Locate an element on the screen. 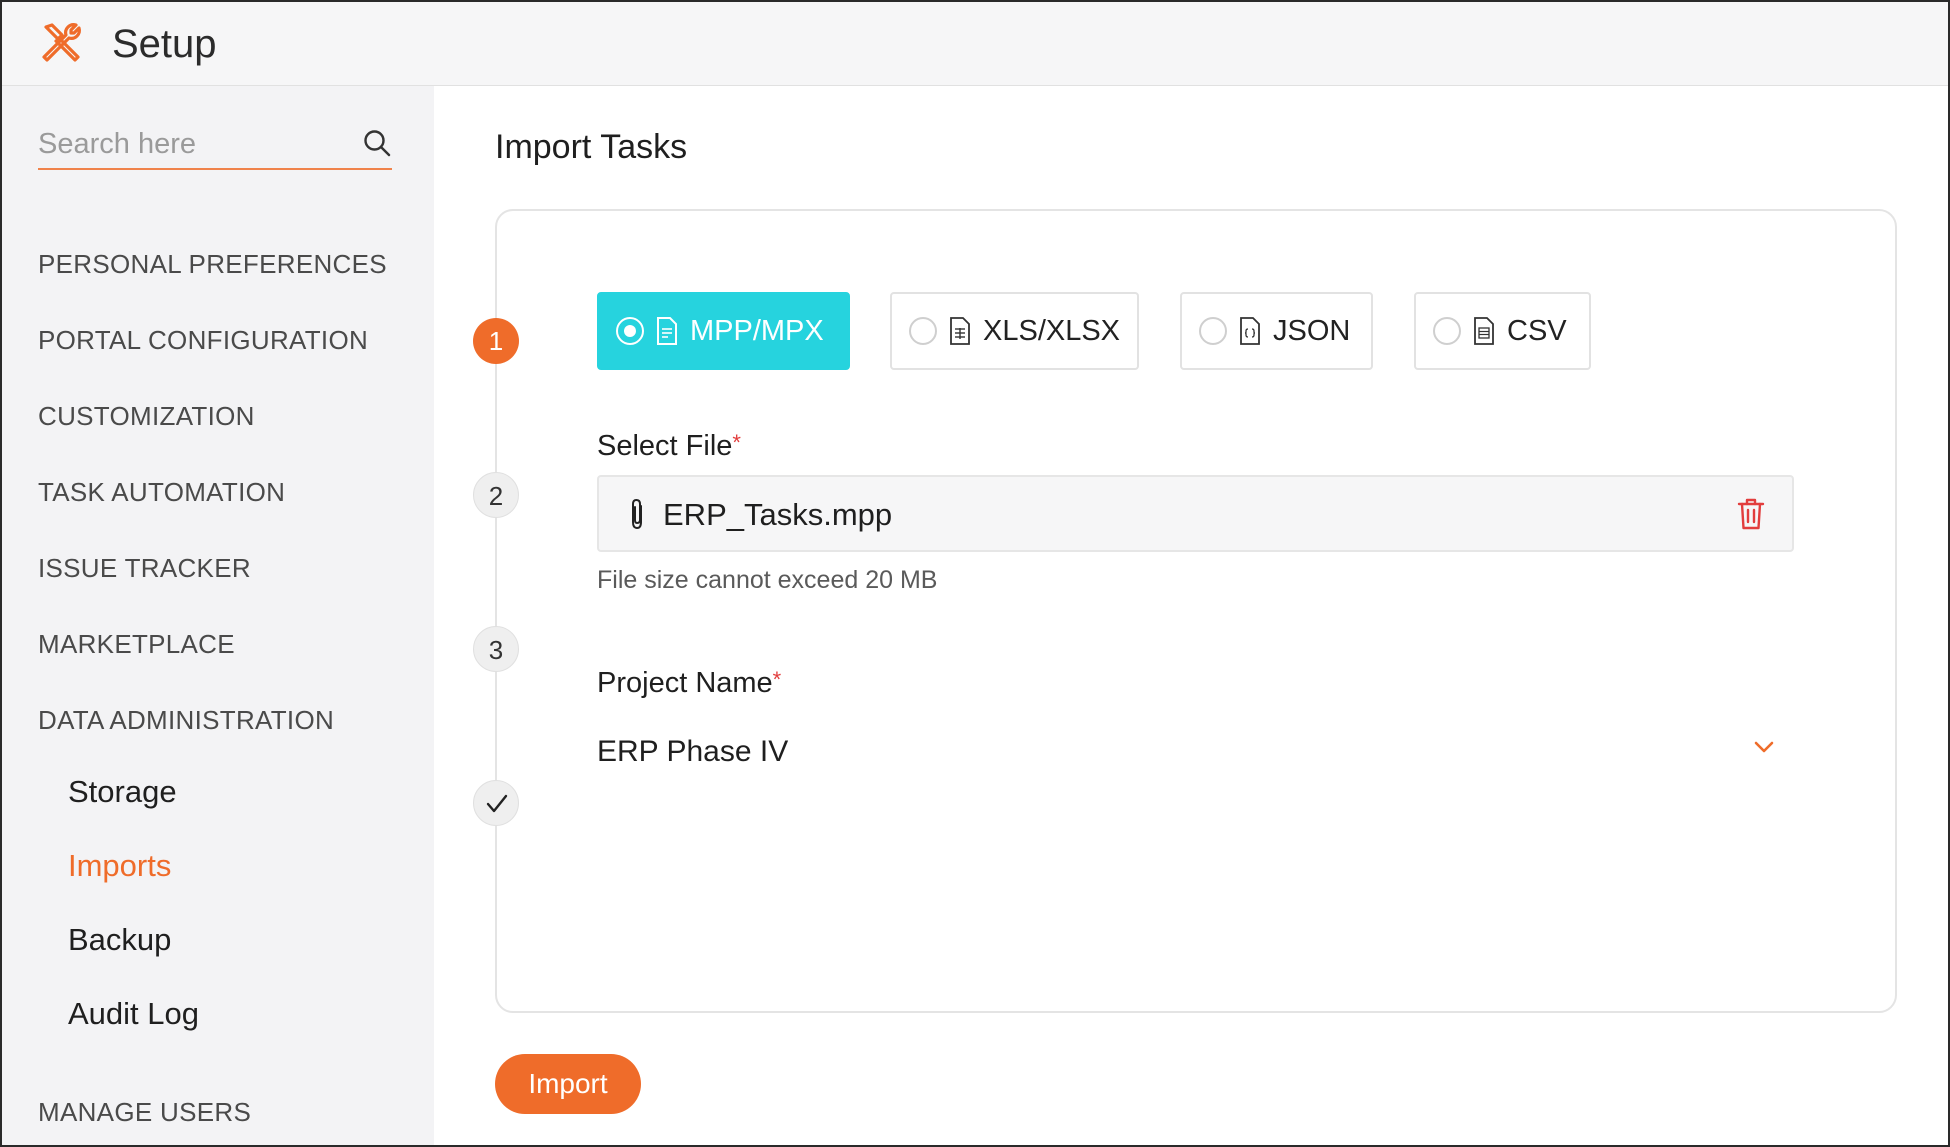 This screenshot has width=1950, height=1147. sidebar-item-storage: Storage is located at coordinates (122, 792).